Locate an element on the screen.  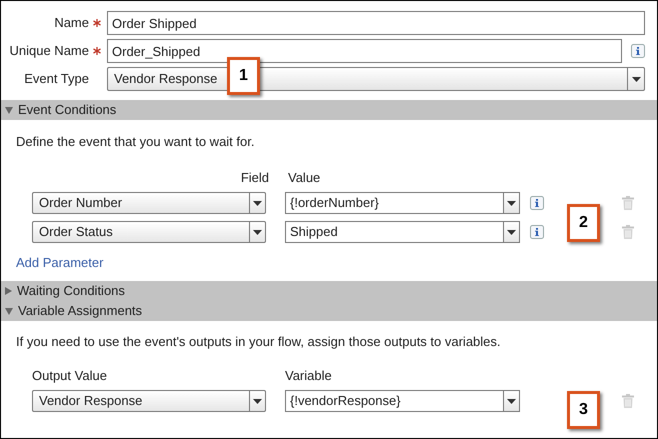
text-input: Order_Shipped is located at coordinates (364, 51).